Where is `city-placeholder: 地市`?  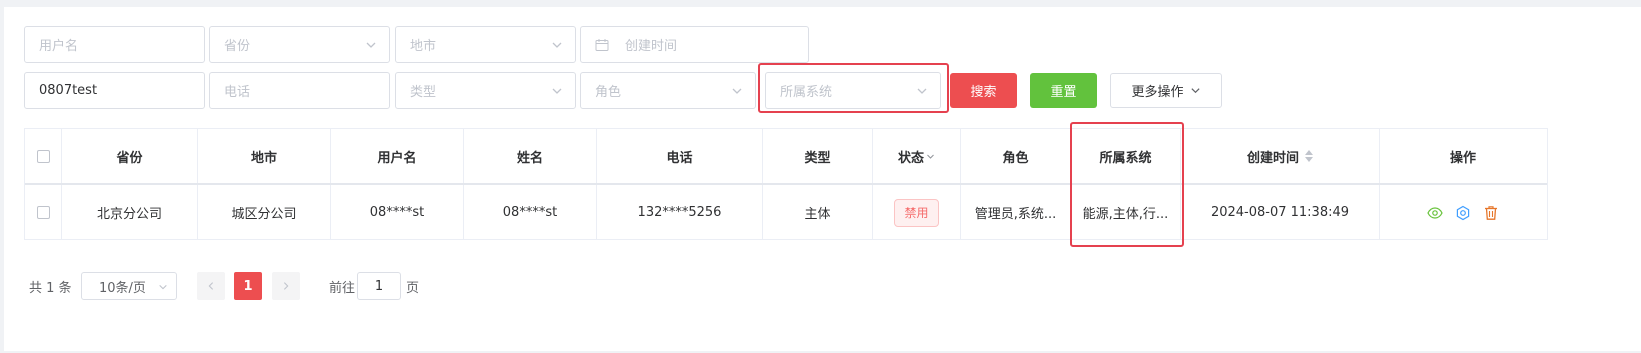
city-placeholder: 地市 is located at coordinates (423, 46).